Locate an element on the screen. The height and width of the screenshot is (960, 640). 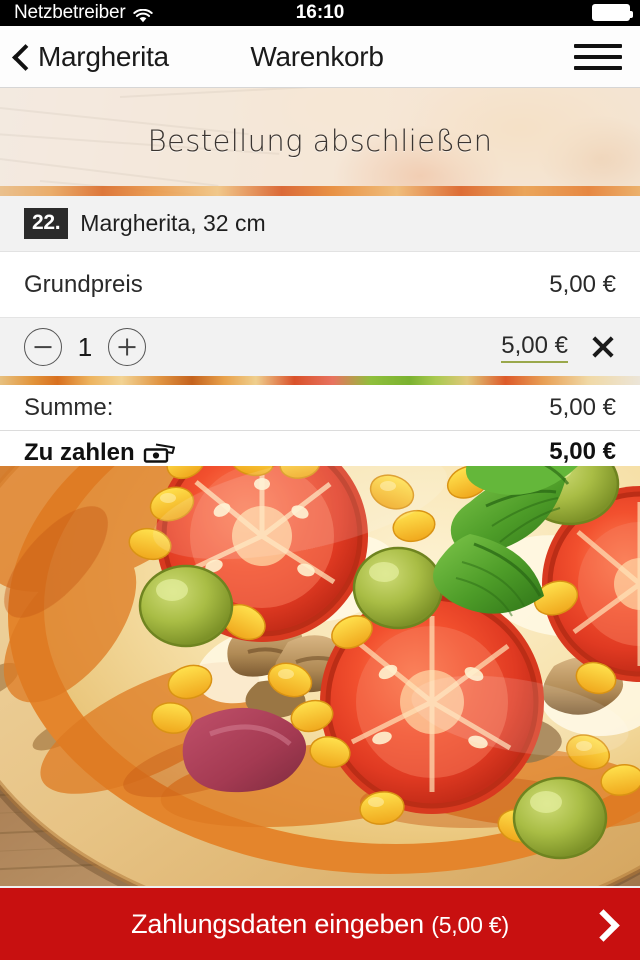
checkout-banner: Bestellung abschließen is located at coordinates (320, 142).